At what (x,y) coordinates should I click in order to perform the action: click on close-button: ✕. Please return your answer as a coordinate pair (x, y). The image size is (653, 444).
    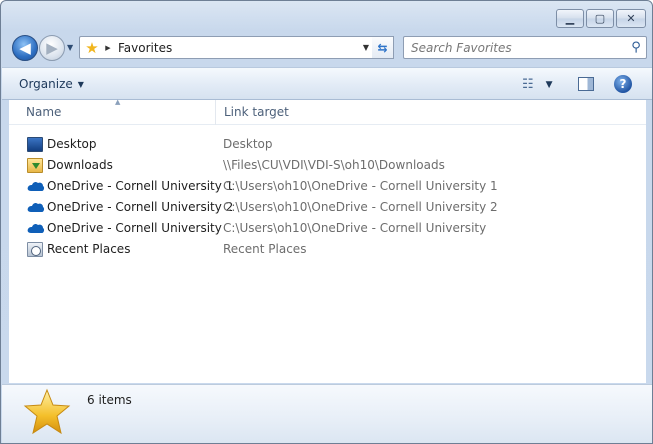
    Looking at the image, I should click on (631, 18).